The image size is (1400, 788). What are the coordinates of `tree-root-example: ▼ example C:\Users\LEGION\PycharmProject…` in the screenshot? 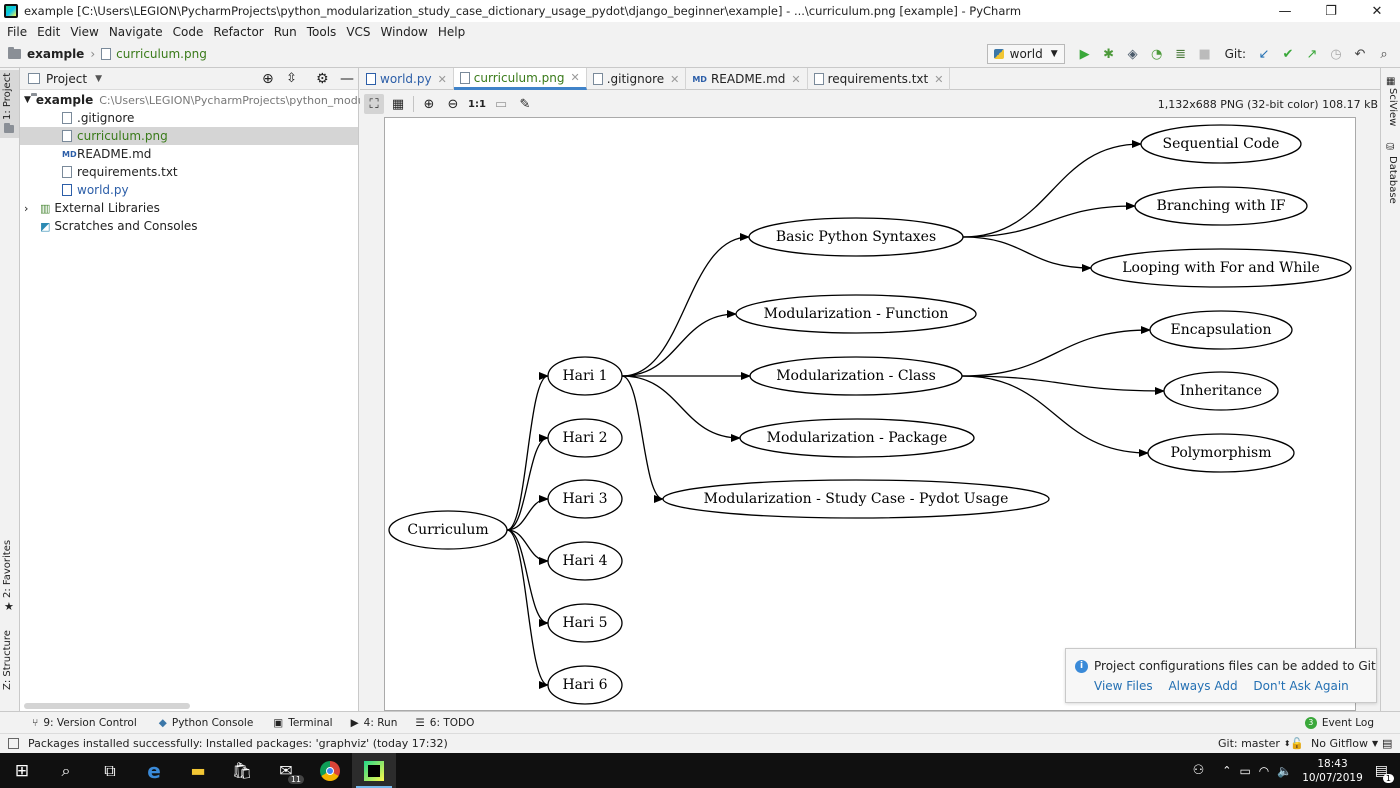 It's located at (204, 100).